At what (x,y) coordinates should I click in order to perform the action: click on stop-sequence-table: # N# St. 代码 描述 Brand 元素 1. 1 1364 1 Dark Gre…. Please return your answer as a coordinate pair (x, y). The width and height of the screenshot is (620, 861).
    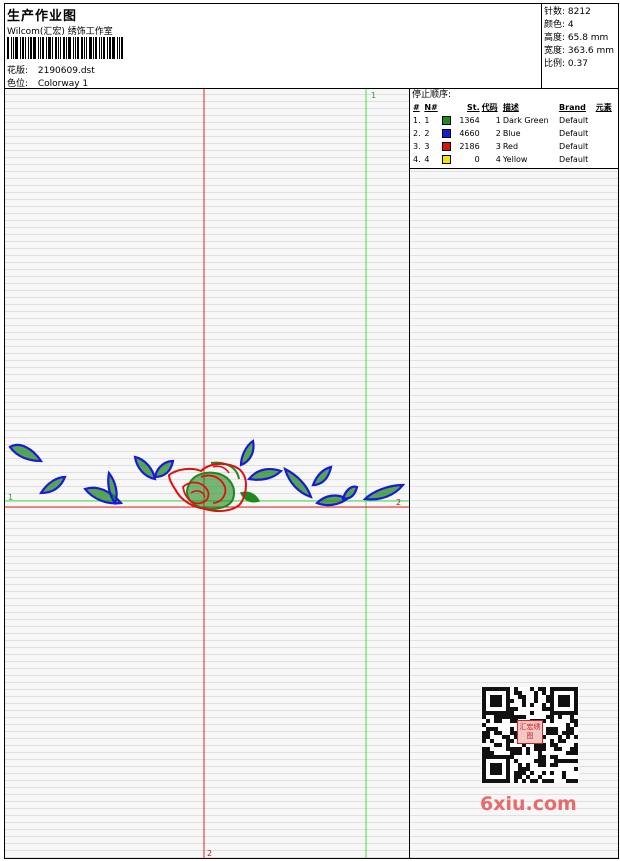
    Looking at the image, I should click on (514, 133).